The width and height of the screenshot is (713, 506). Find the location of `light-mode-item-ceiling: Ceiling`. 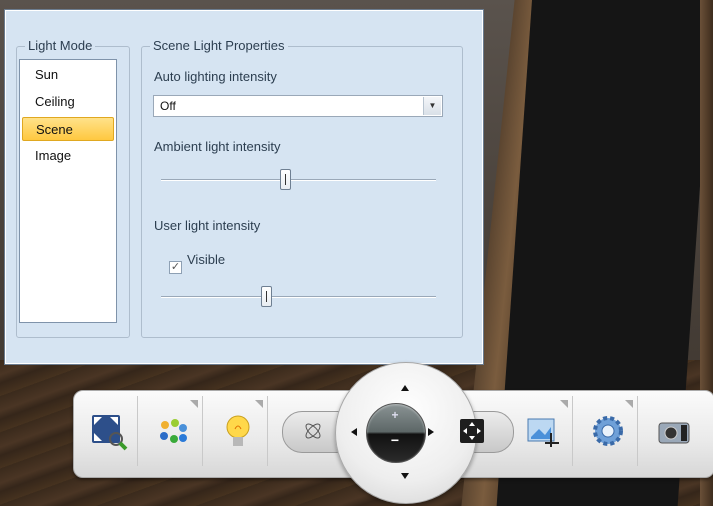

light-mode-item-ceiling: Ceiling is located at coordinates (68, 102).